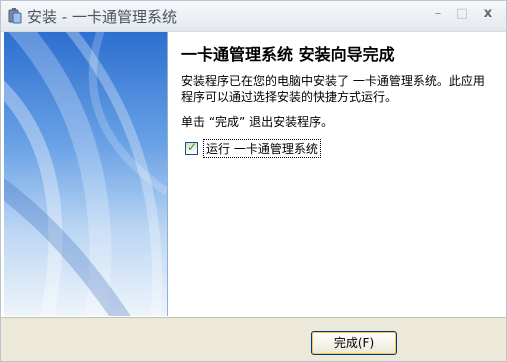 This screenshot has width=507, height=362. I want to click on run-app-checkbox-row: ✓ 运行 一卡通管理系统, so click(253, 148).